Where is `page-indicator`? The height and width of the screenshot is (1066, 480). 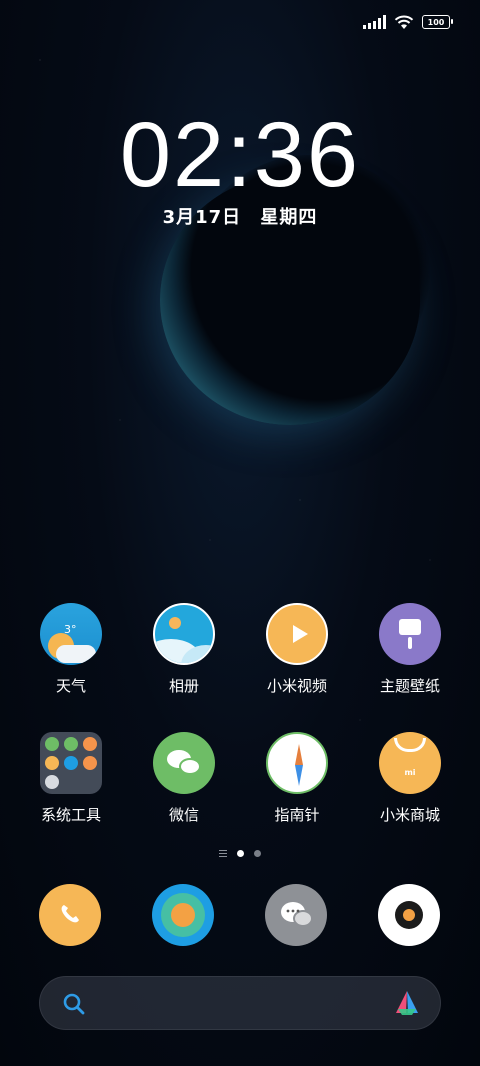
page-indicator is located at coordinates (240, 853).